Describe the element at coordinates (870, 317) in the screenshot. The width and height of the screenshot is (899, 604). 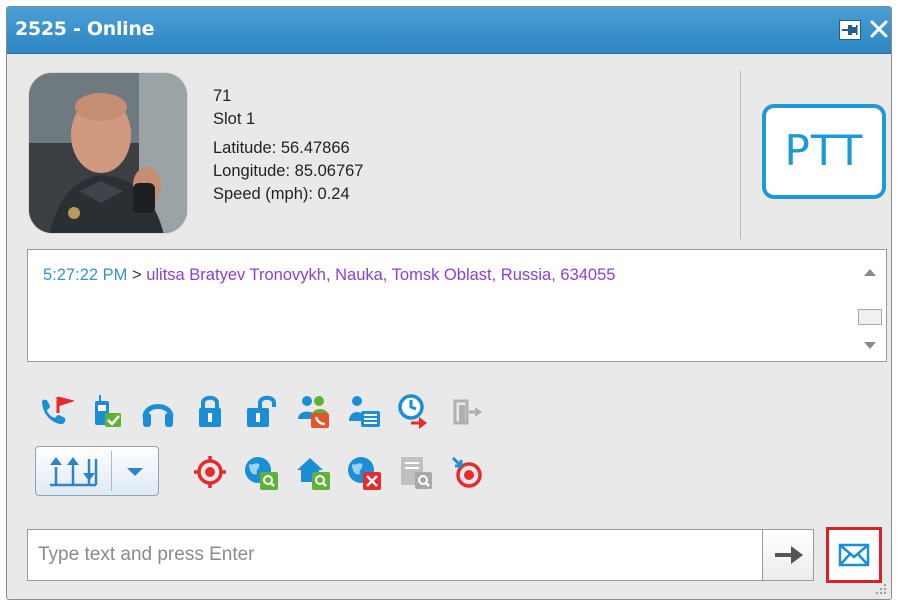
I see `scroll-thumb` at that location.